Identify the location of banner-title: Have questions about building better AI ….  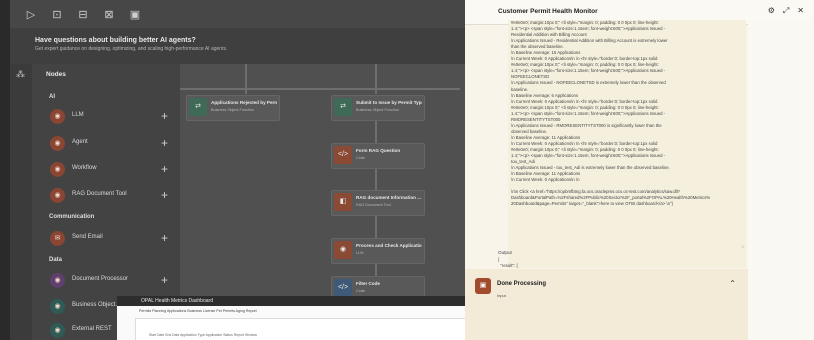
(115, 40).